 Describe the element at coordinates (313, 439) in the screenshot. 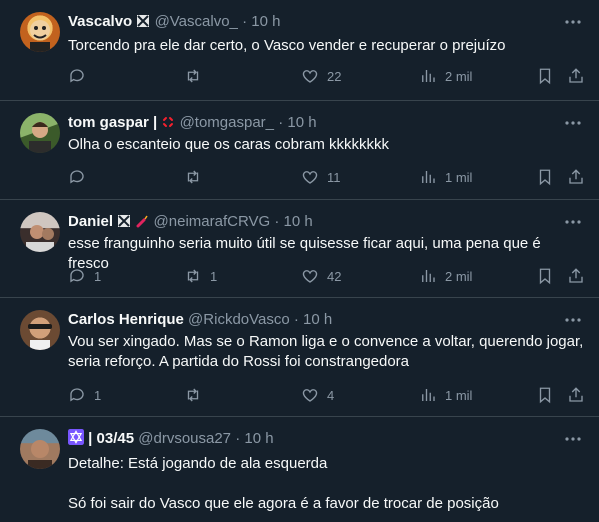

I see `tweet-header: | 03/45 @drvsousa27 · 10 h` at that location.